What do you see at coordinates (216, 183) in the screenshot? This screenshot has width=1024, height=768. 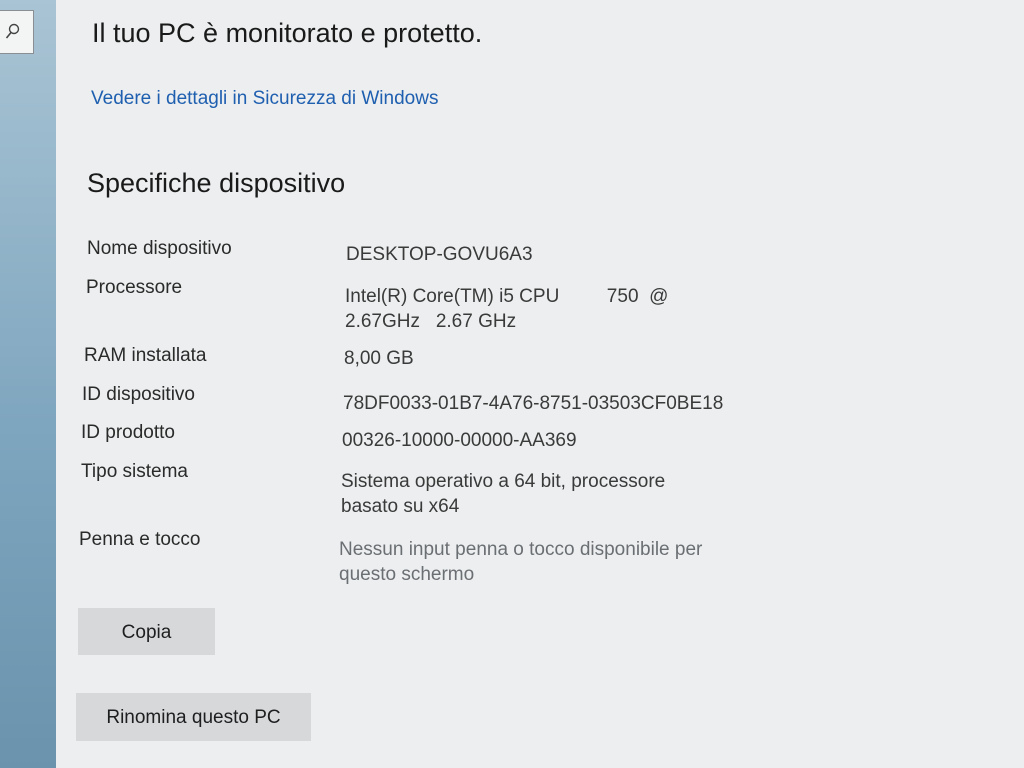 I see `section-title-device-specs: Specifiche dispositivo` at bounding box center [216, 183].